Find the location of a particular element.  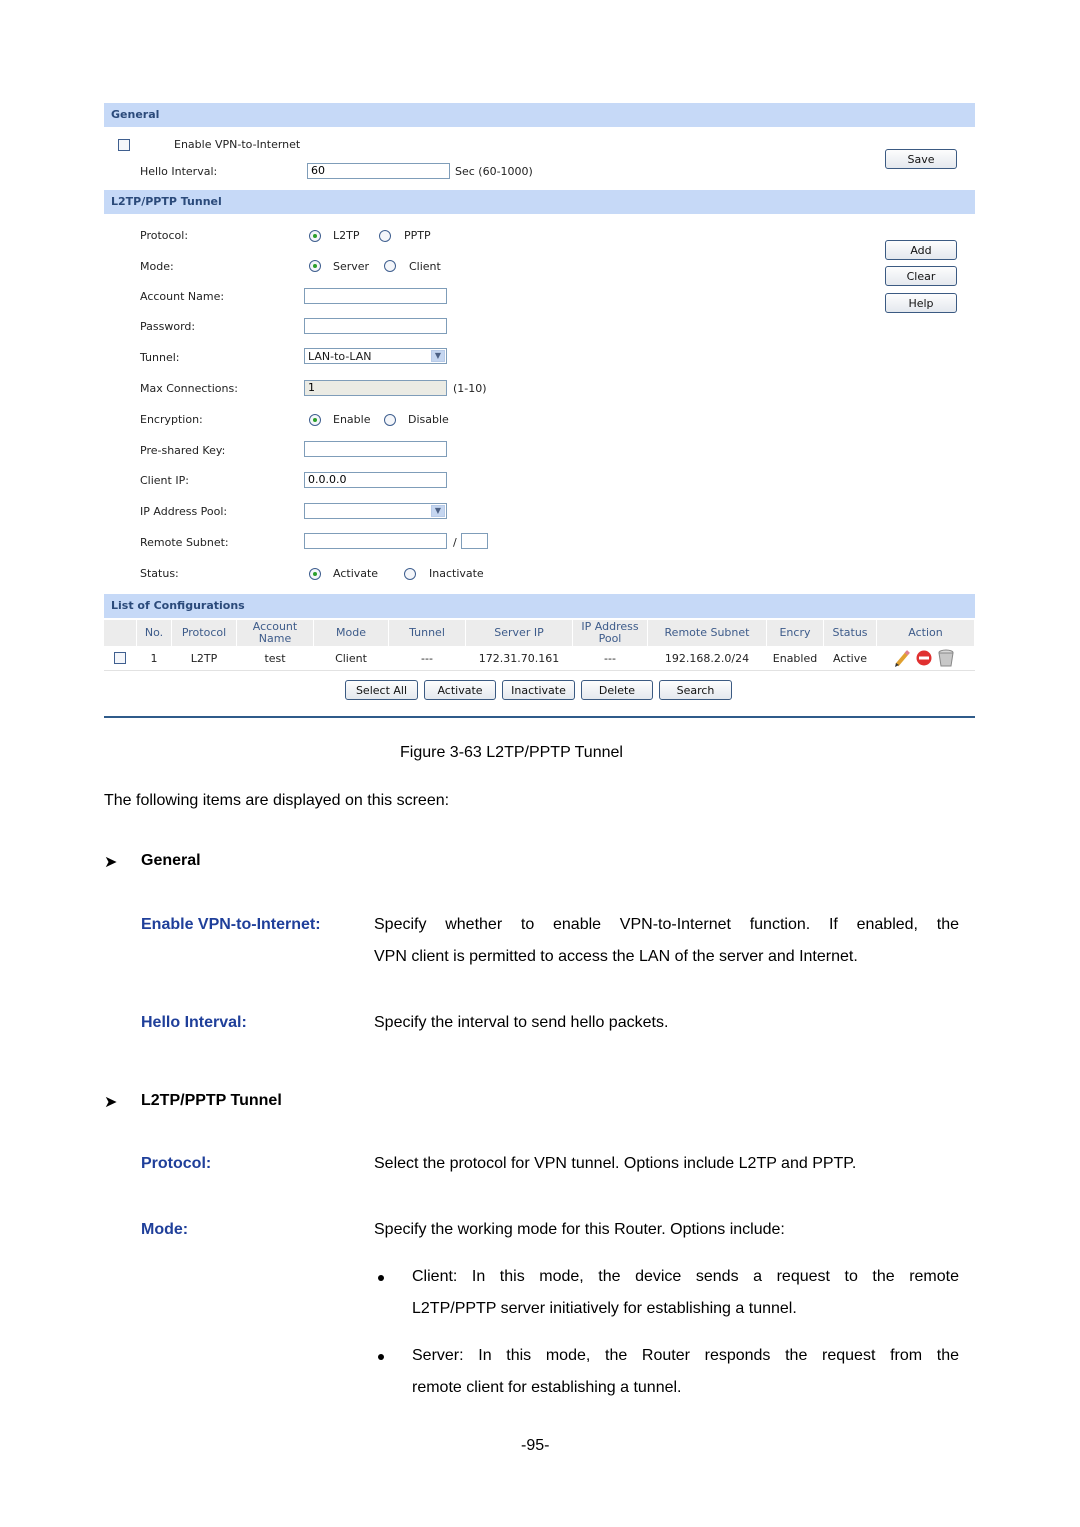

edit-icon is located at coordinates (902, 659).